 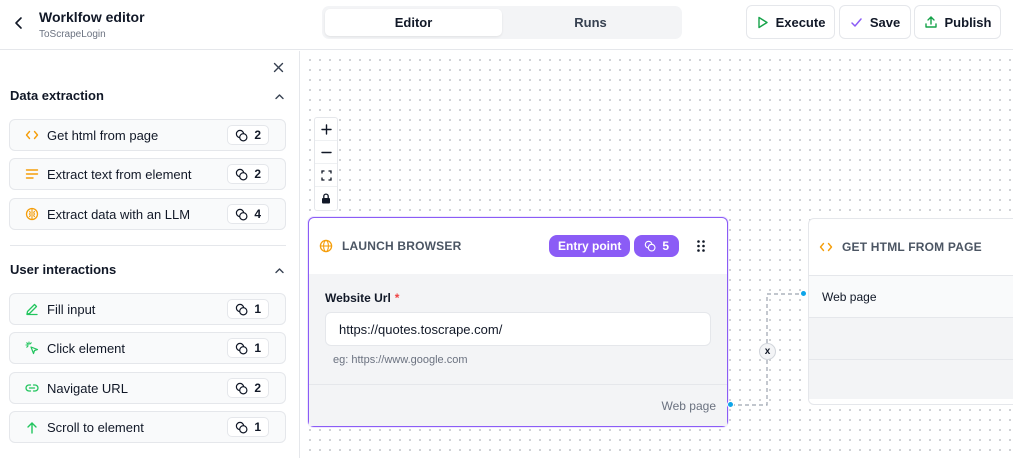 I want to click on collapse-data-extraction-button, so click(x=279, y=96).